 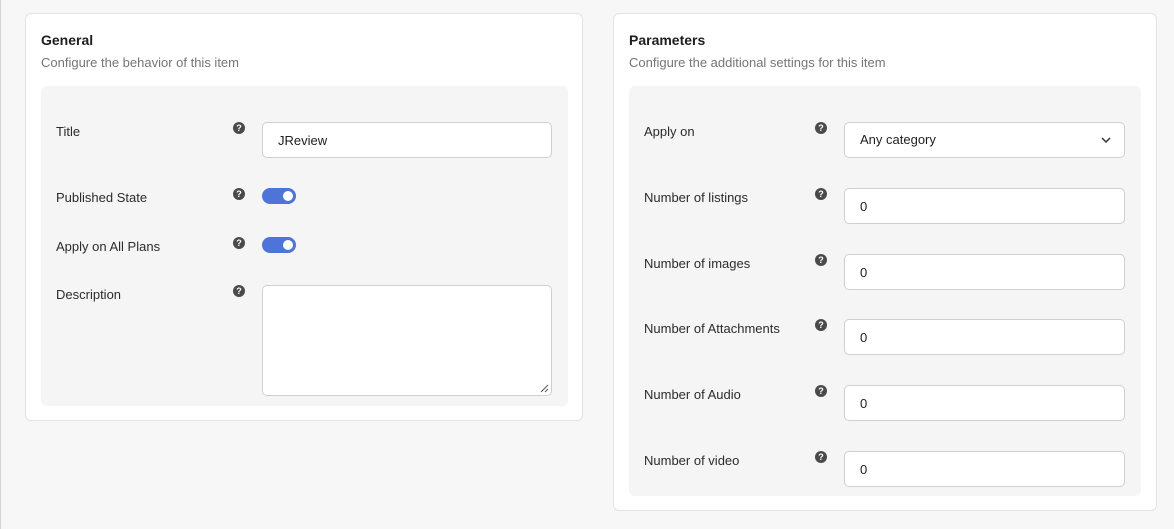 What do you see at coordinates (696, 197) in the screenshot?
I see `listings-label: Number of listings` at bounding box center [696, 197].